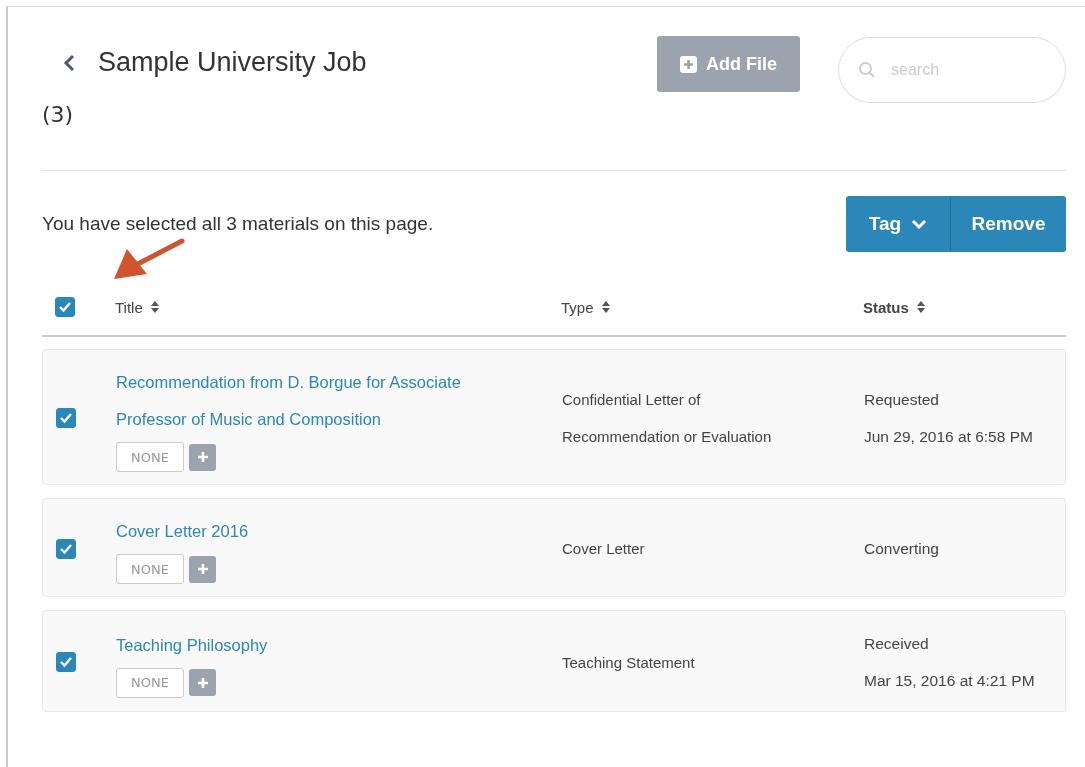 This screenshot has width=1085, height=767. Describe the element at coordinates (902, 549) in the screenshot. I see `status-cell-text: Converting` at that location.